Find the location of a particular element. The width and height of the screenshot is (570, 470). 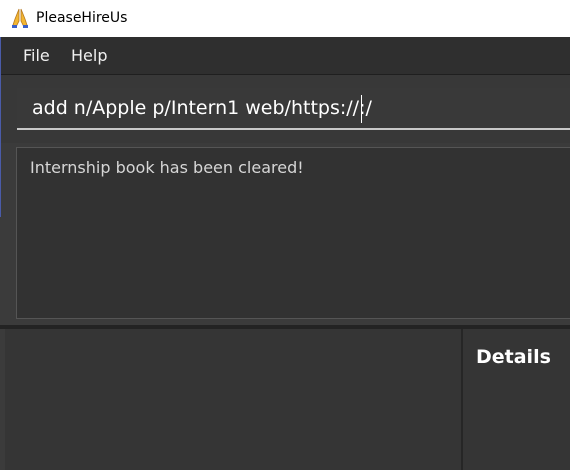

result-message: Internship book has been cleared! is located at coordinates (167, 167).